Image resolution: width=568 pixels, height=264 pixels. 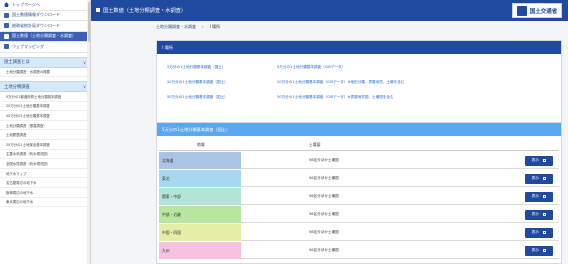 What do you see at coordinates (6, 47) in the screenshot?
I see `map-icon` at bounding box center [6, 47].